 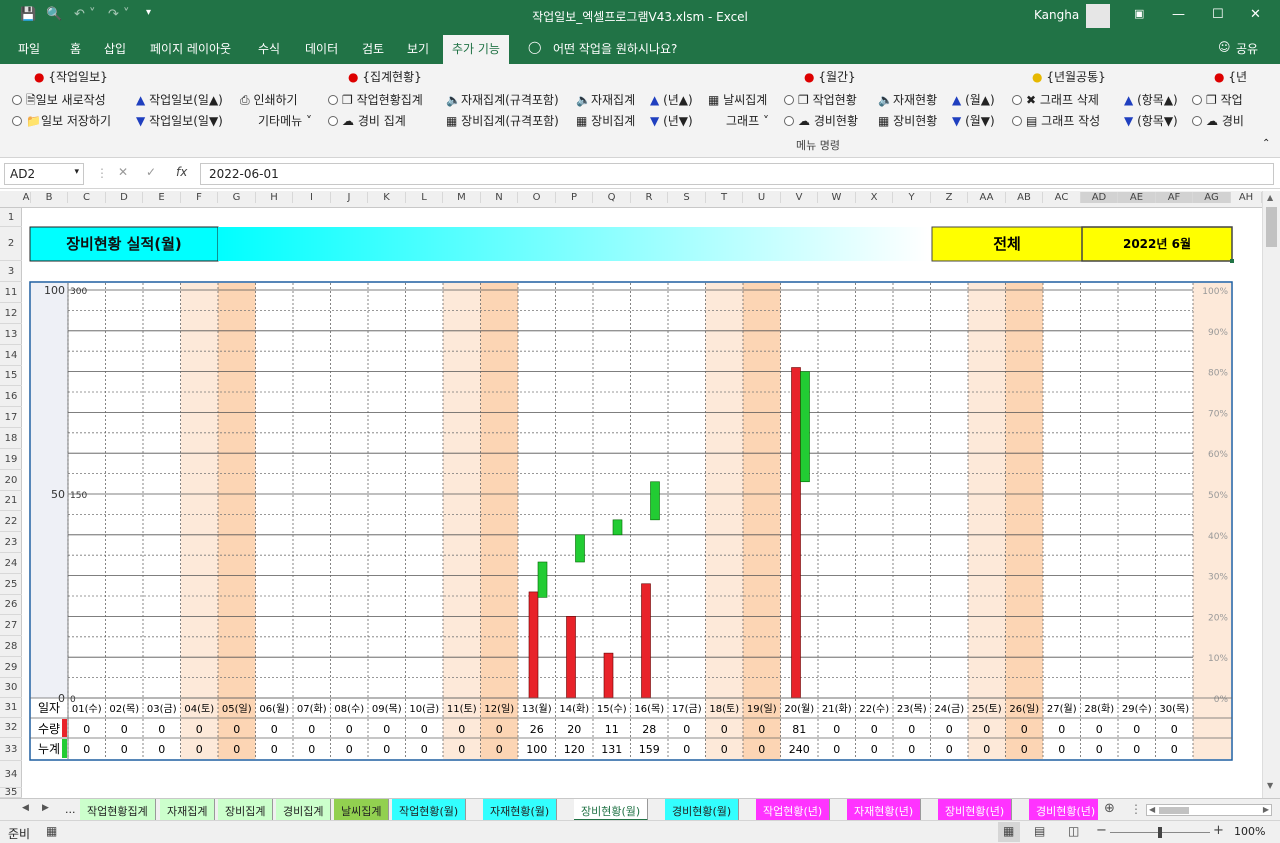 I want to click on monthly-work-button: ❐ 작업현황, so click(x=820, y=99).